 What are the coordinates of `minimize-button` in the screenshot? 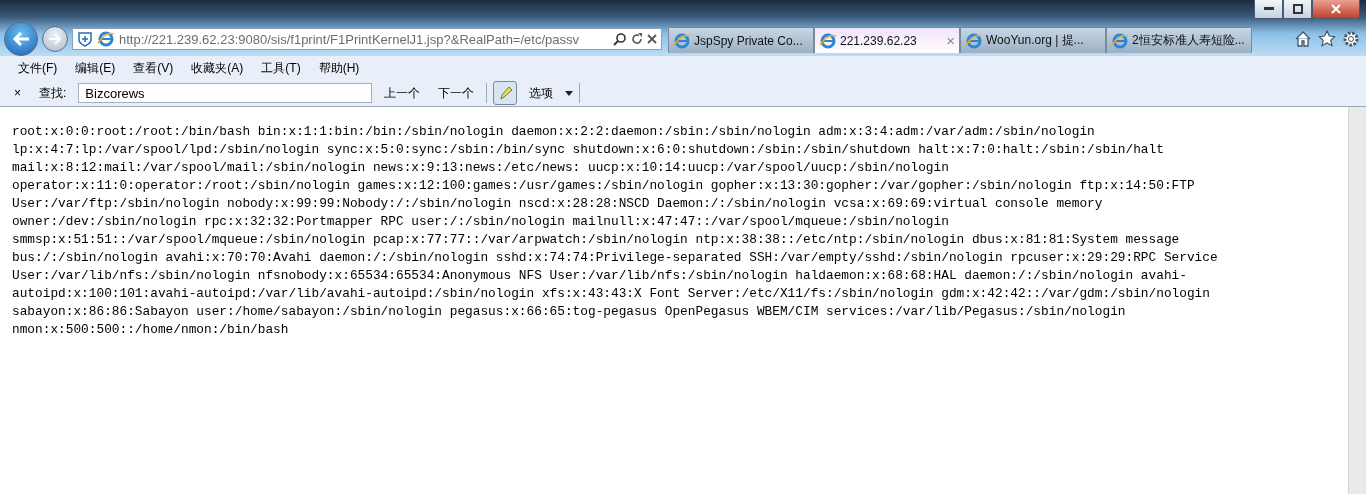 It's located at (1268, 9).